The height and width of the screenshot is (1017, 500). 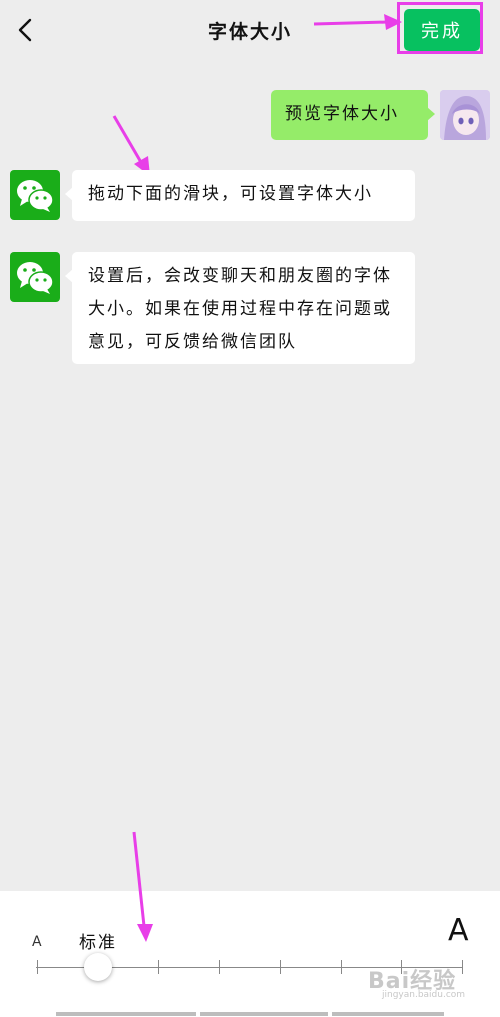 I want to click on anime-avatar-icon, so click(x=465, y=115).